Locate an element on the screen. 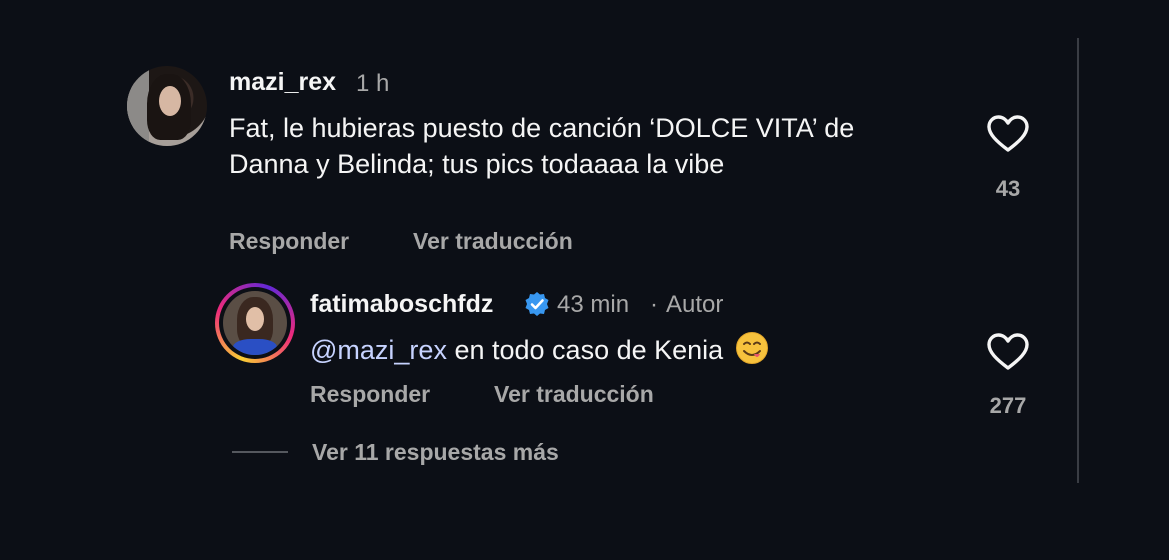 The image size is (1169, 560). reply-timestamp: 43 min is located at coordinates (593, 304).